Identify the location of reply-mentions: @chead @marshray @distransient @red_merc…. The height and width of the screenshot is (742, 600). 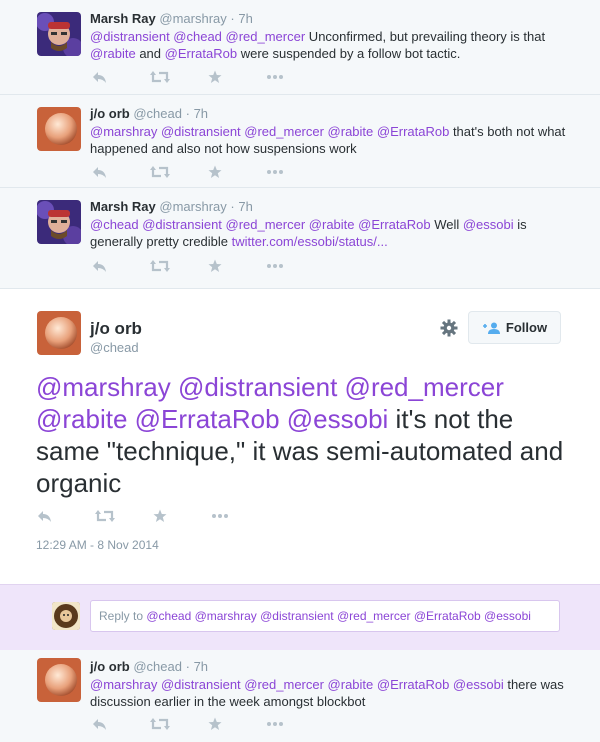
(338, 616).